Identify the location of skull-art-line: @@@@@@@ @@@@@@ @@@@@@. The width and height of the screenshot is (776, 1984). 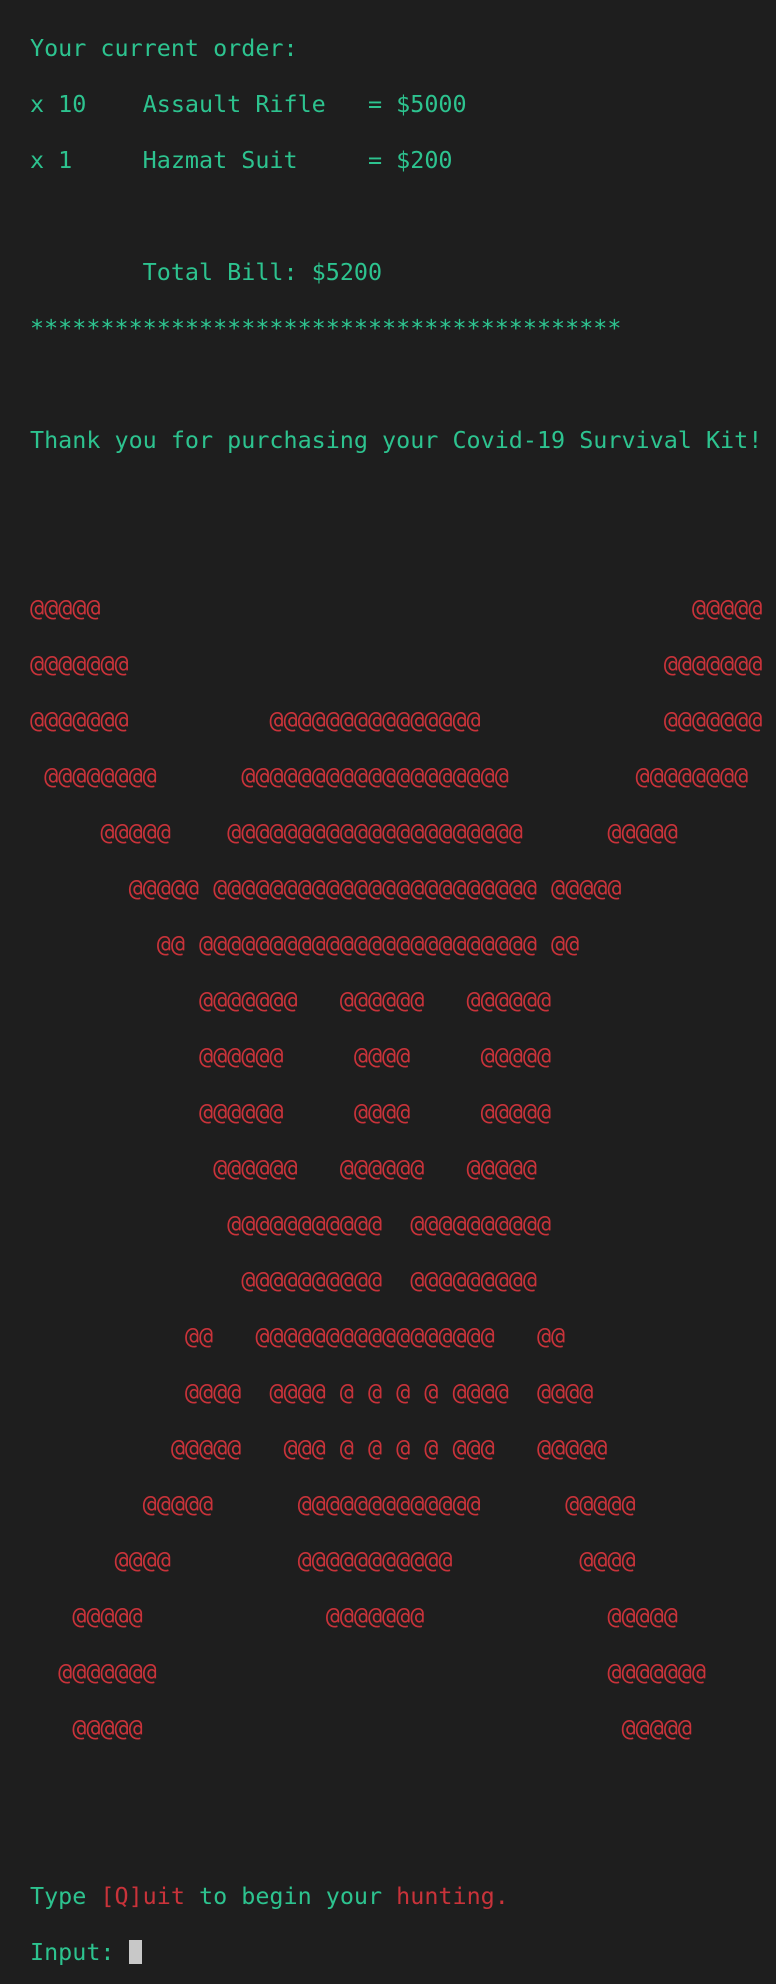
(291, 1000).